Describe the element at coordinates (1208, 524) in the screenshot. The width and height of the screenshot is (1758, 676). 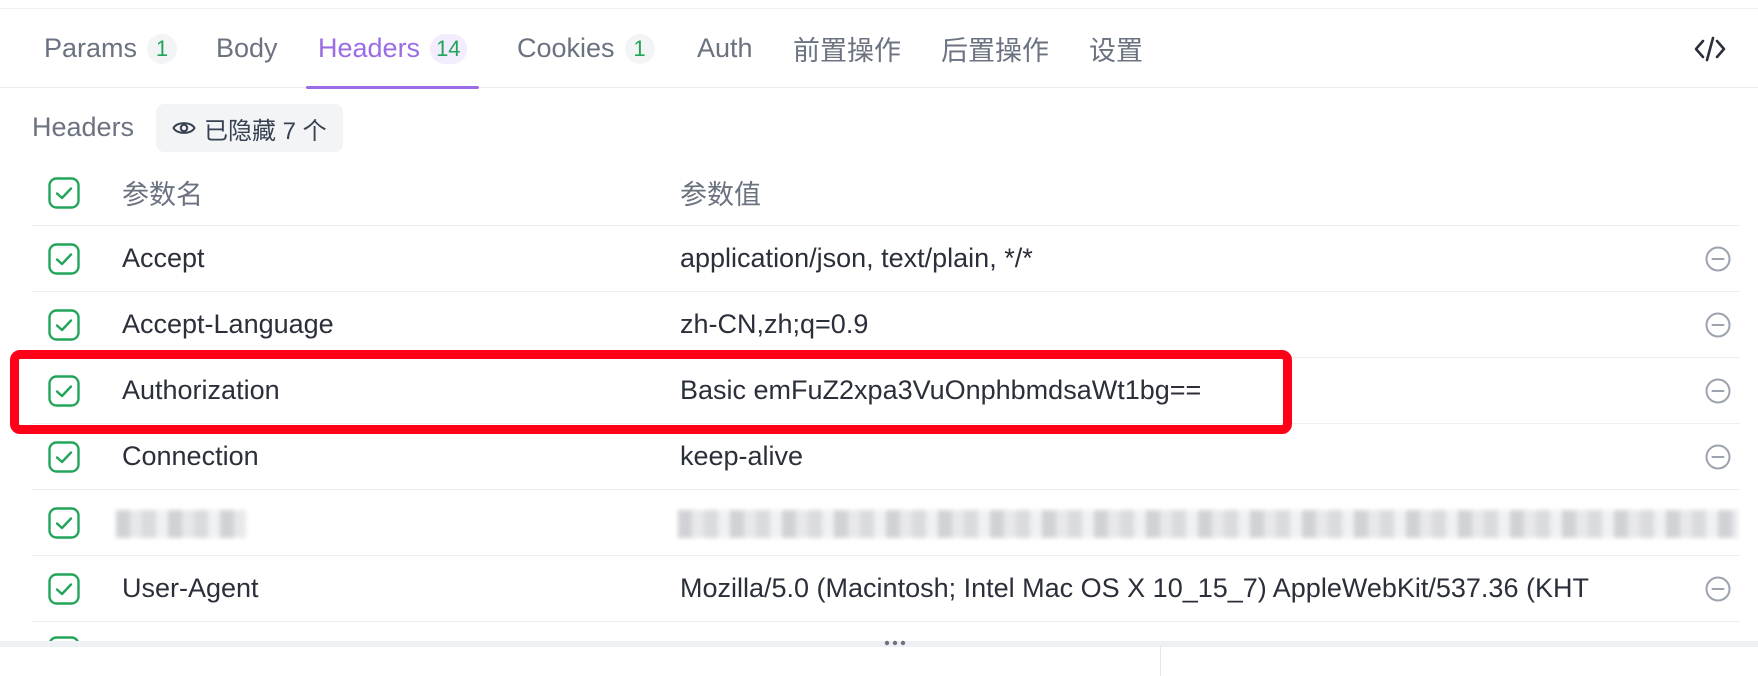
I see `redacted-header-value` at that location.